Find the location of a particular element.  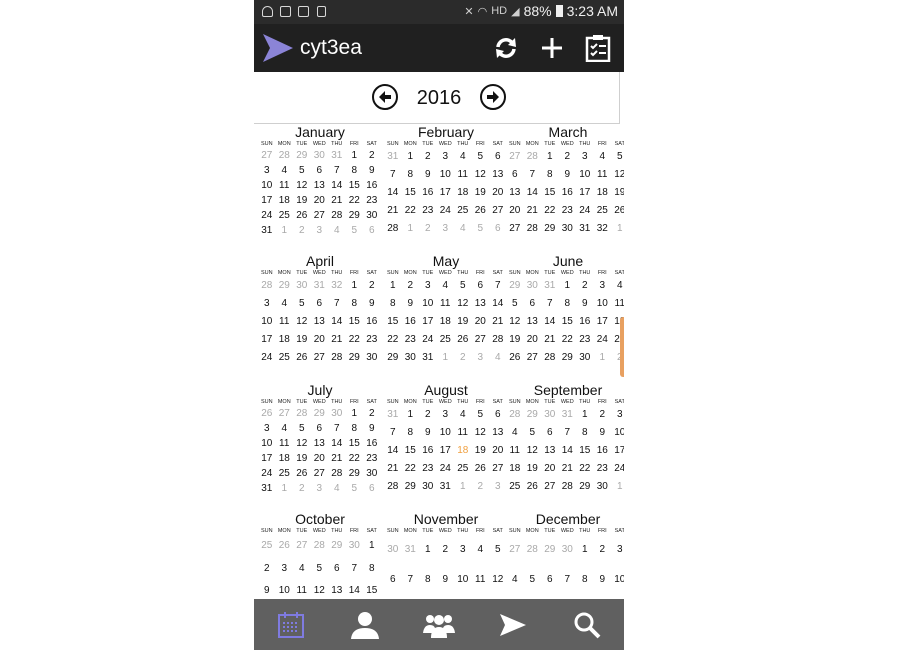

day-cell: 13 is located at coordinates (320, 322).